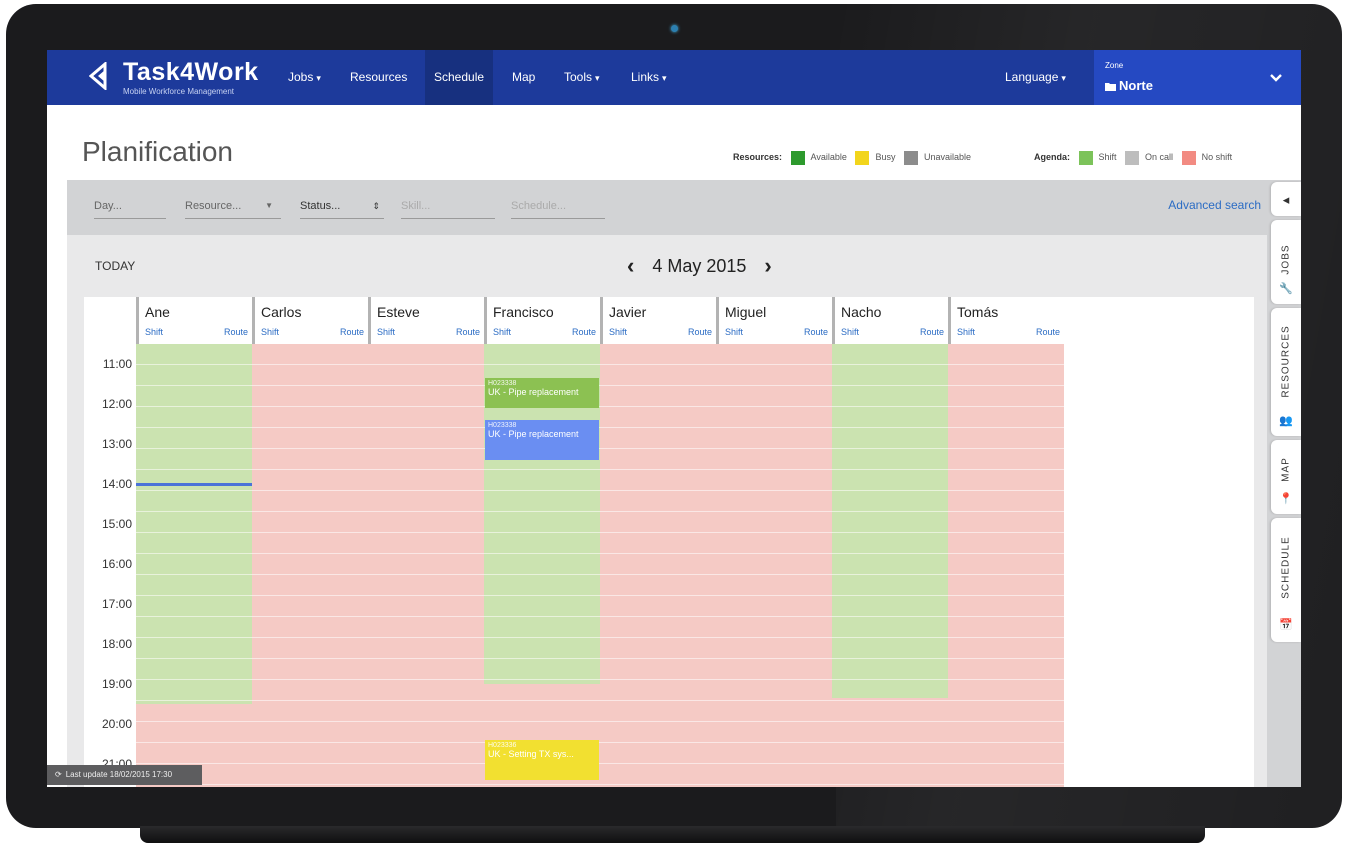  What do you see at coordinates (116, 724) in the screenshot?
I see `hour-label: 20:00` at bounding box center [116, 724].